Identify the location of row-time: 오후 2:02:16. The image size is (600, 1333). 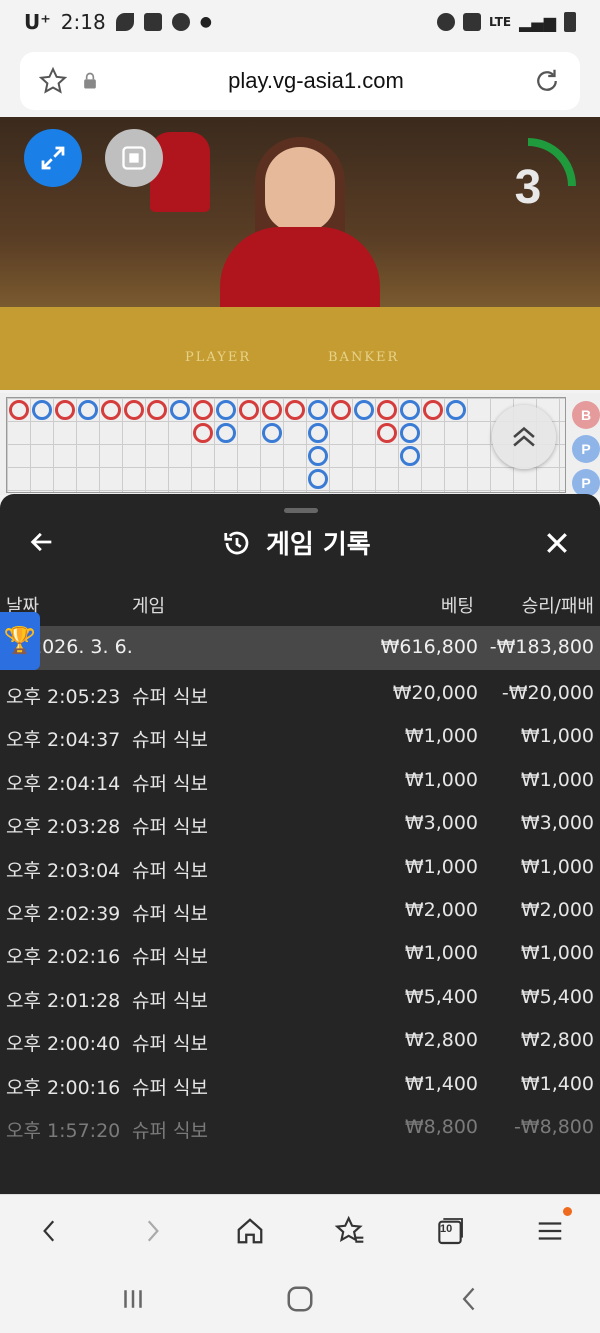
(63, 957).